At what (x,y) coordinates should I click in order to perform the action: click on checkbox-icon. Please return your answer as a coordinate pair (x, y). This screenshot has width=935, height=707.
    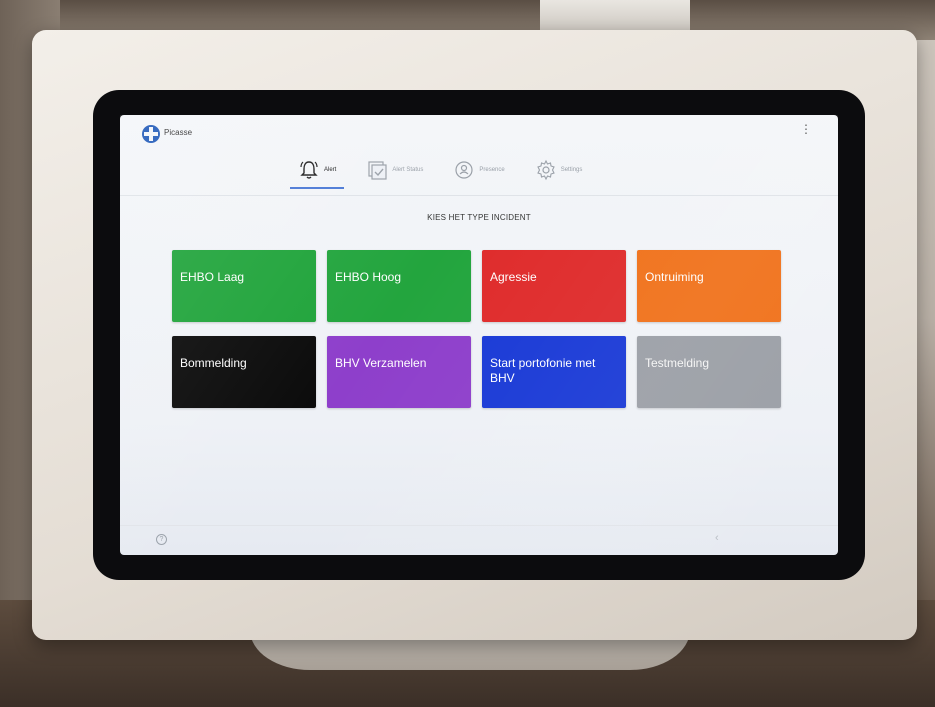
    Looking at the image, I should click on (377, 170).